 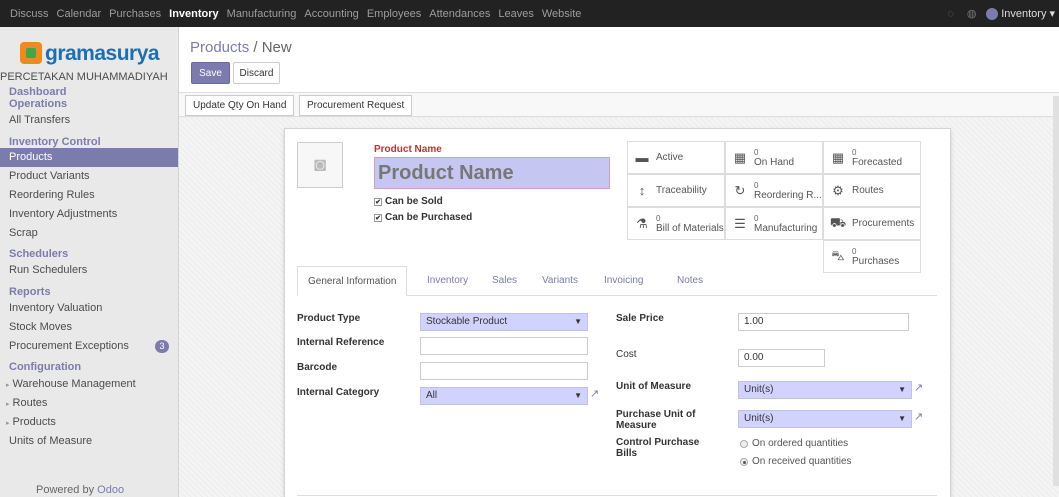 I want to click on app-menu-website: Website, so click(x=562, y=14).